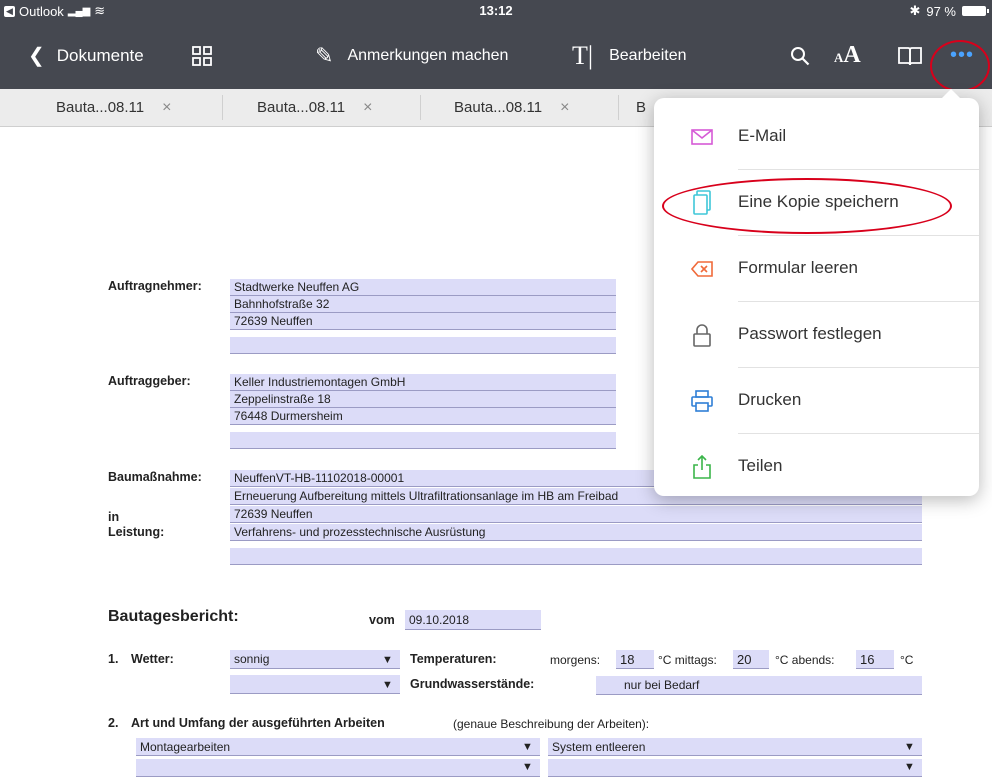 This screenshot has height=778, width=992. Describe the element at coordinates (423, 287) in the screenshot. I see `auftragnehmer-line-1: Stadtwerke Neuffen AG` at that location.